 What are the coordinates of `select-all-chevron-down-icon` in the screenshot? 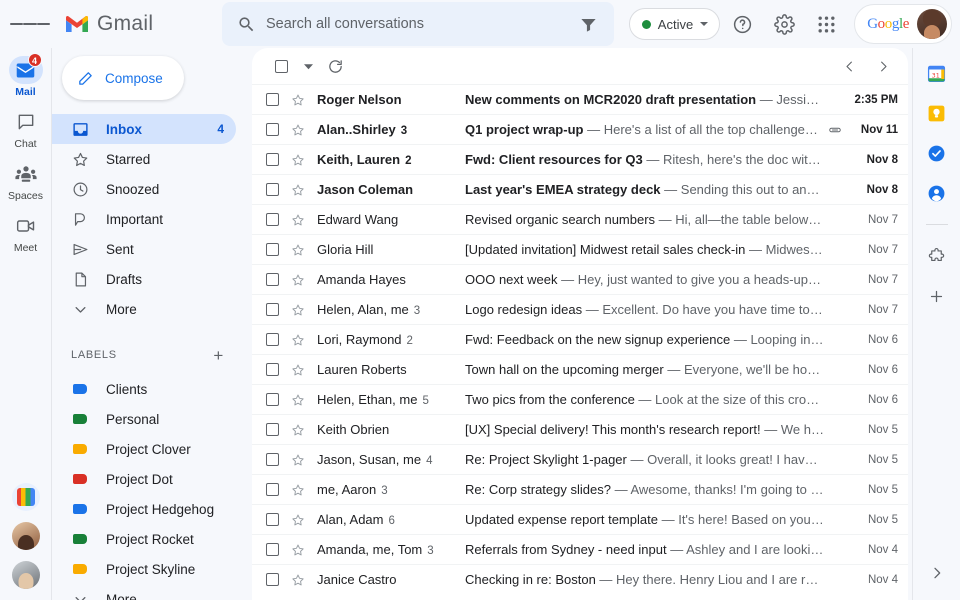 It's located at (308, 66).